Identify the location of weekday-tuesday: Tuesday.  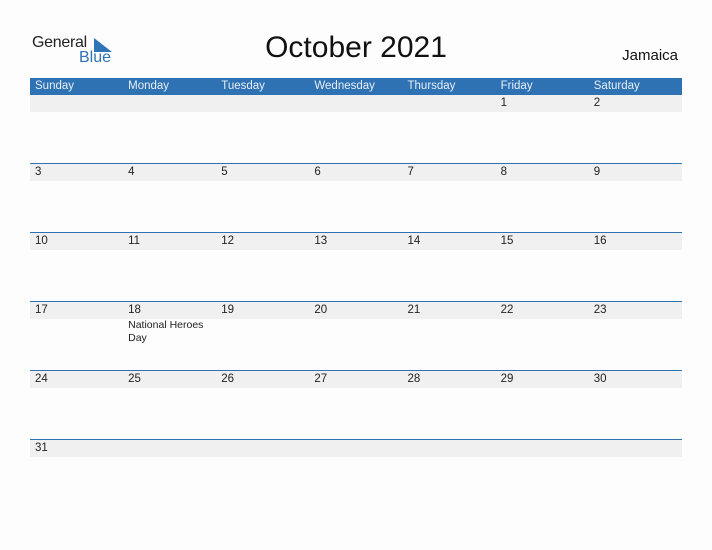
(243, 86).